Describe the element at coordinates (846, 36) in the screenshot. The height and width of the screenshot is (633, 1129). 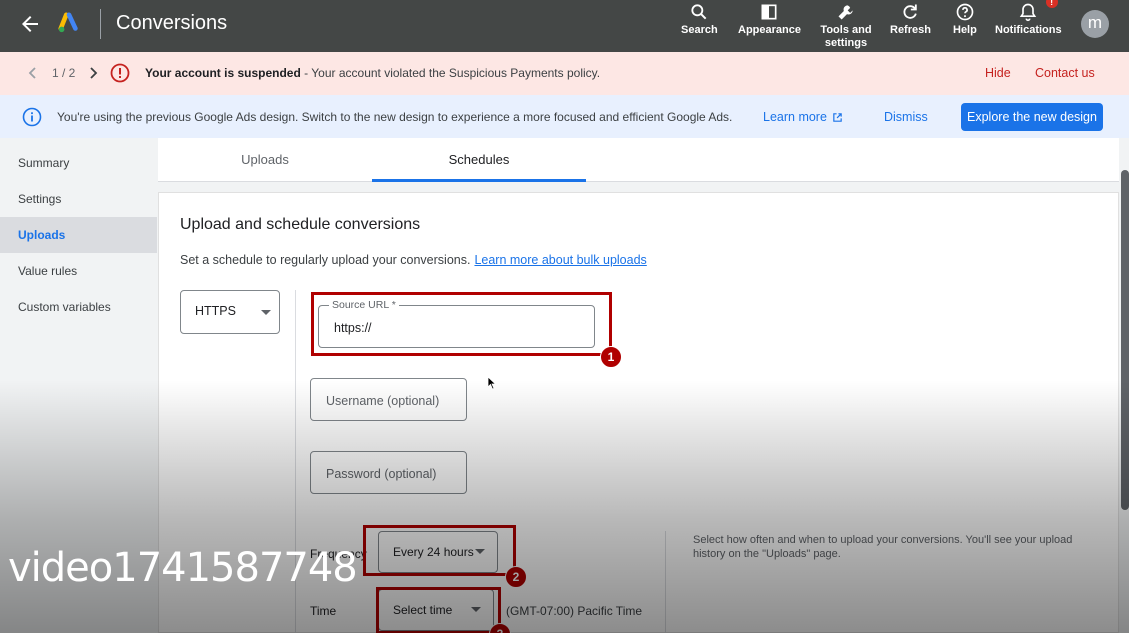
I see `tools-settings-label: Tools and settings` at that location.